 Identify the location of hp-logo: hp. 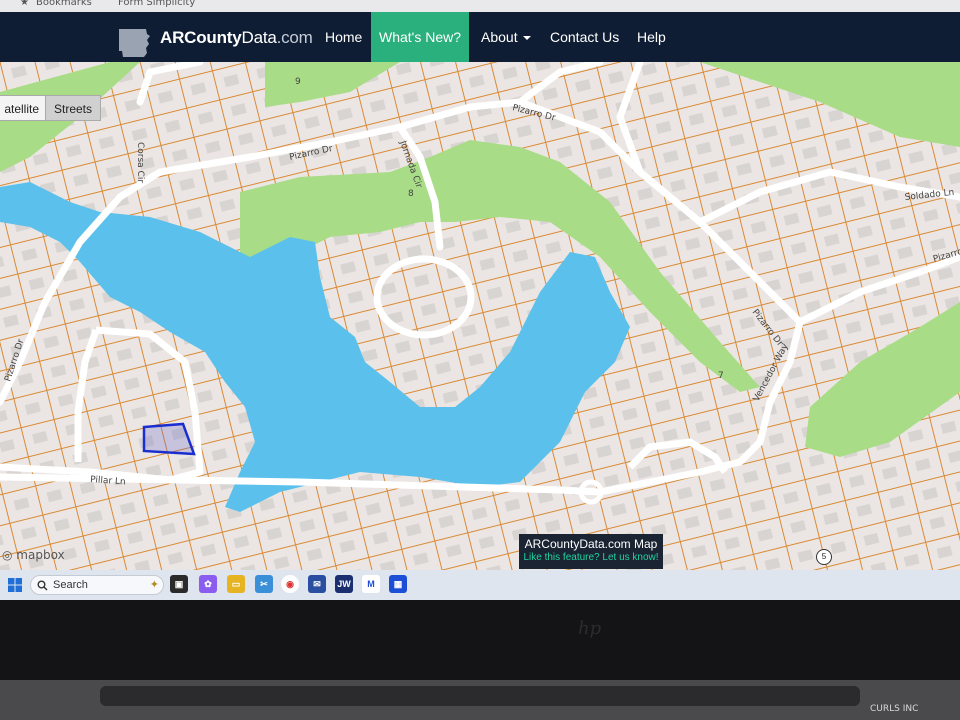
(590, 628).